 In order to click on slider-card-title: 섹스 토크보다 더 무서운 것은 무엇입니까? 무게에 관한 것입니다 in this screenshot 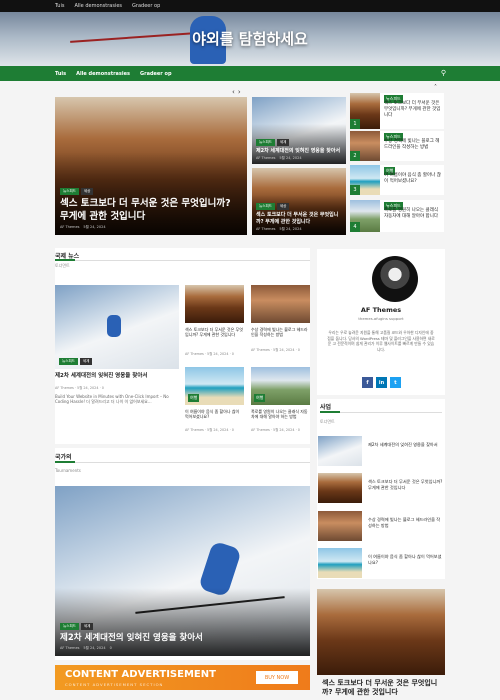, I will do `click(298, 218)`.